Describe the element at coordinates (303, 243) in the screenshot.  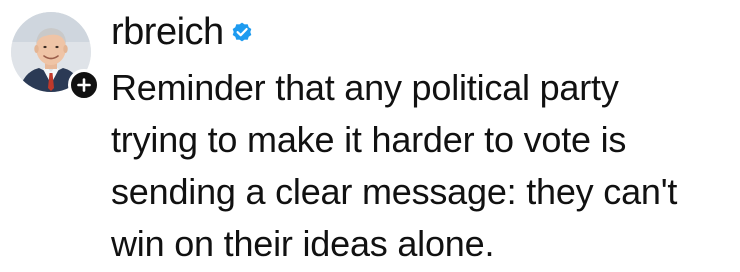
I see `post-text-line: win on their ideas alone.` at that location.